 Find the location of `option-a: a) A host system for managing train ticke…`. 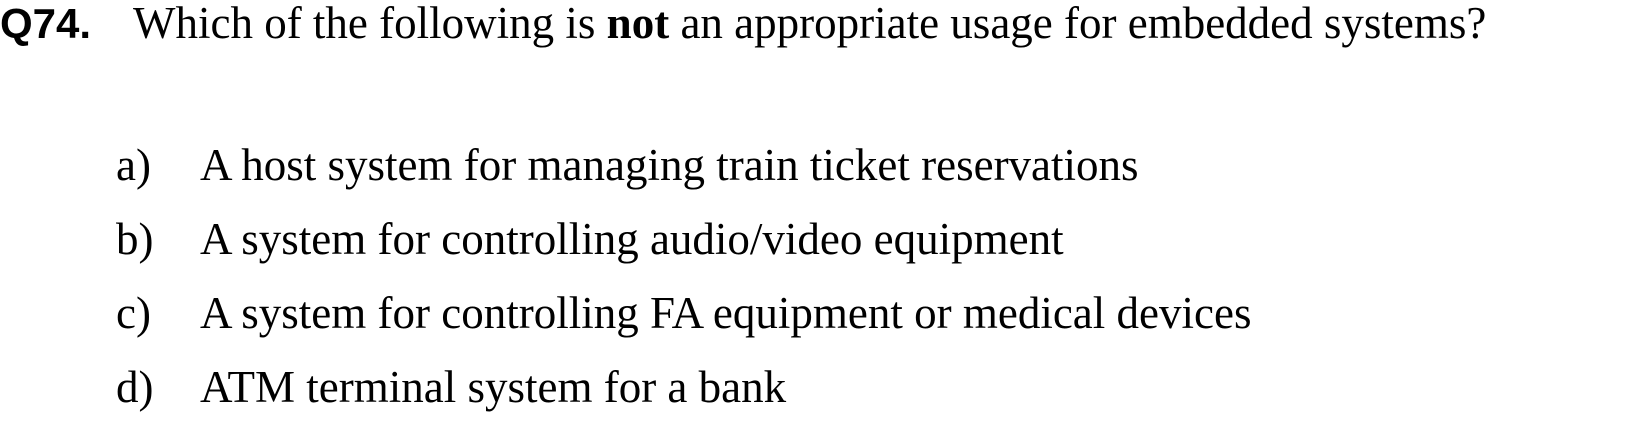

option-a: a) A host system for managing train ticke… is located at coordinates (683, 177).